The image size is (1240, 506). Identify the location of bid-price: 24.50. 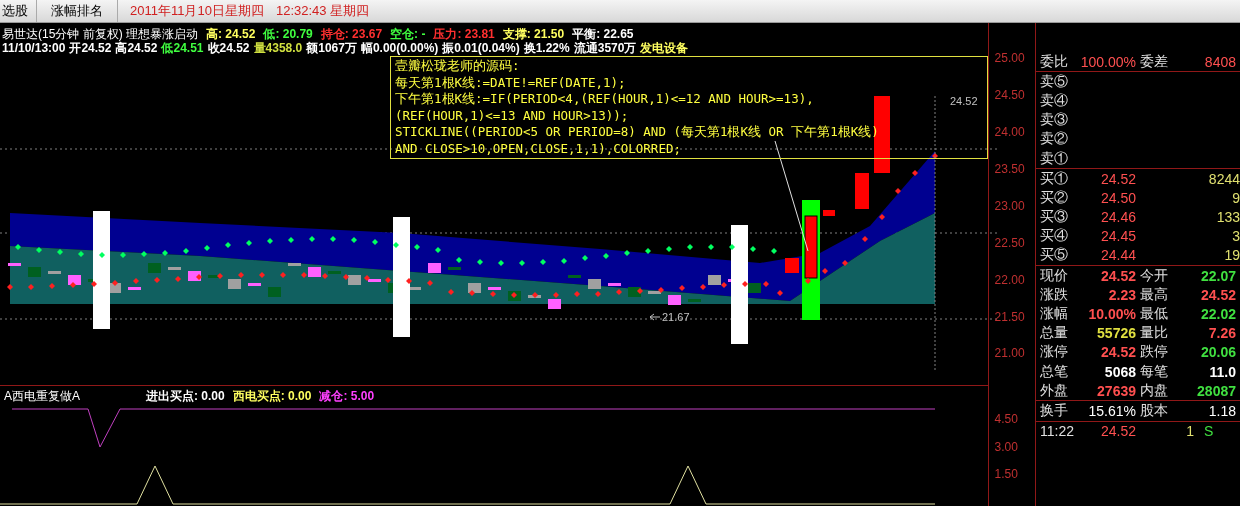
(1117, 197).